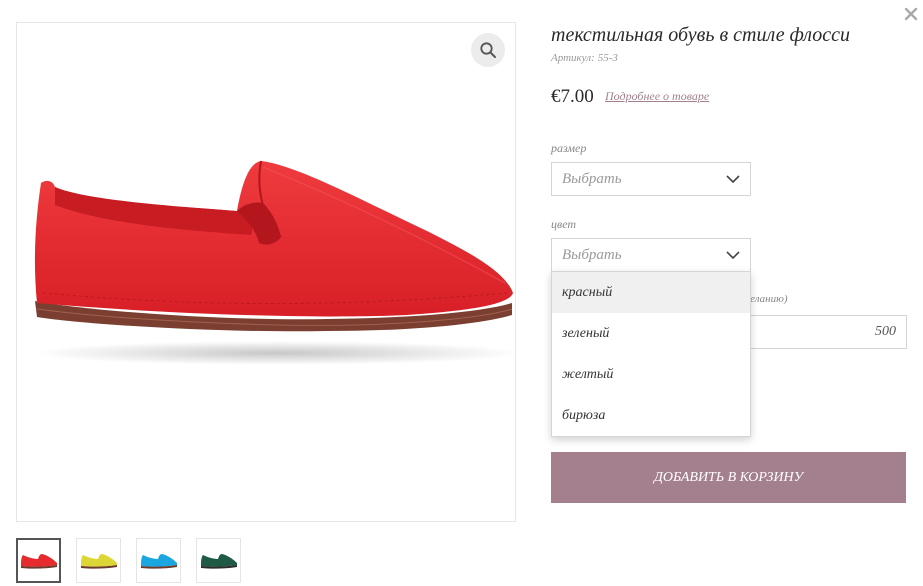 This screenshot has width=923, height=586. I want to click on zoom-button, so click(488, 50).